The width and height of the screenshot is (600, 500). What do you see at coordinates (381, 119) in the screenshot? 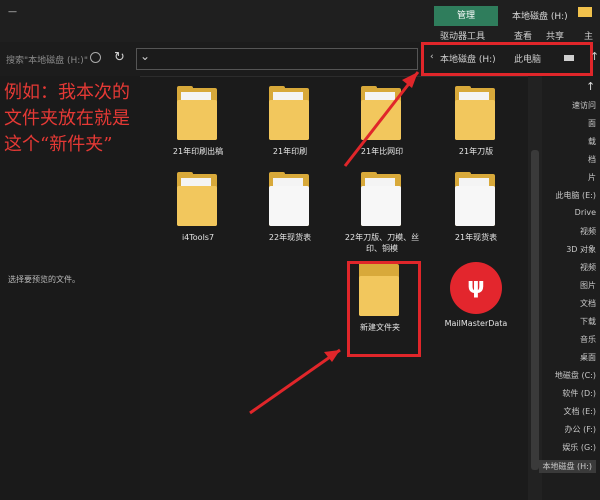
I see `arrow-to-breadcrumb` at bounding box center [381, 119].